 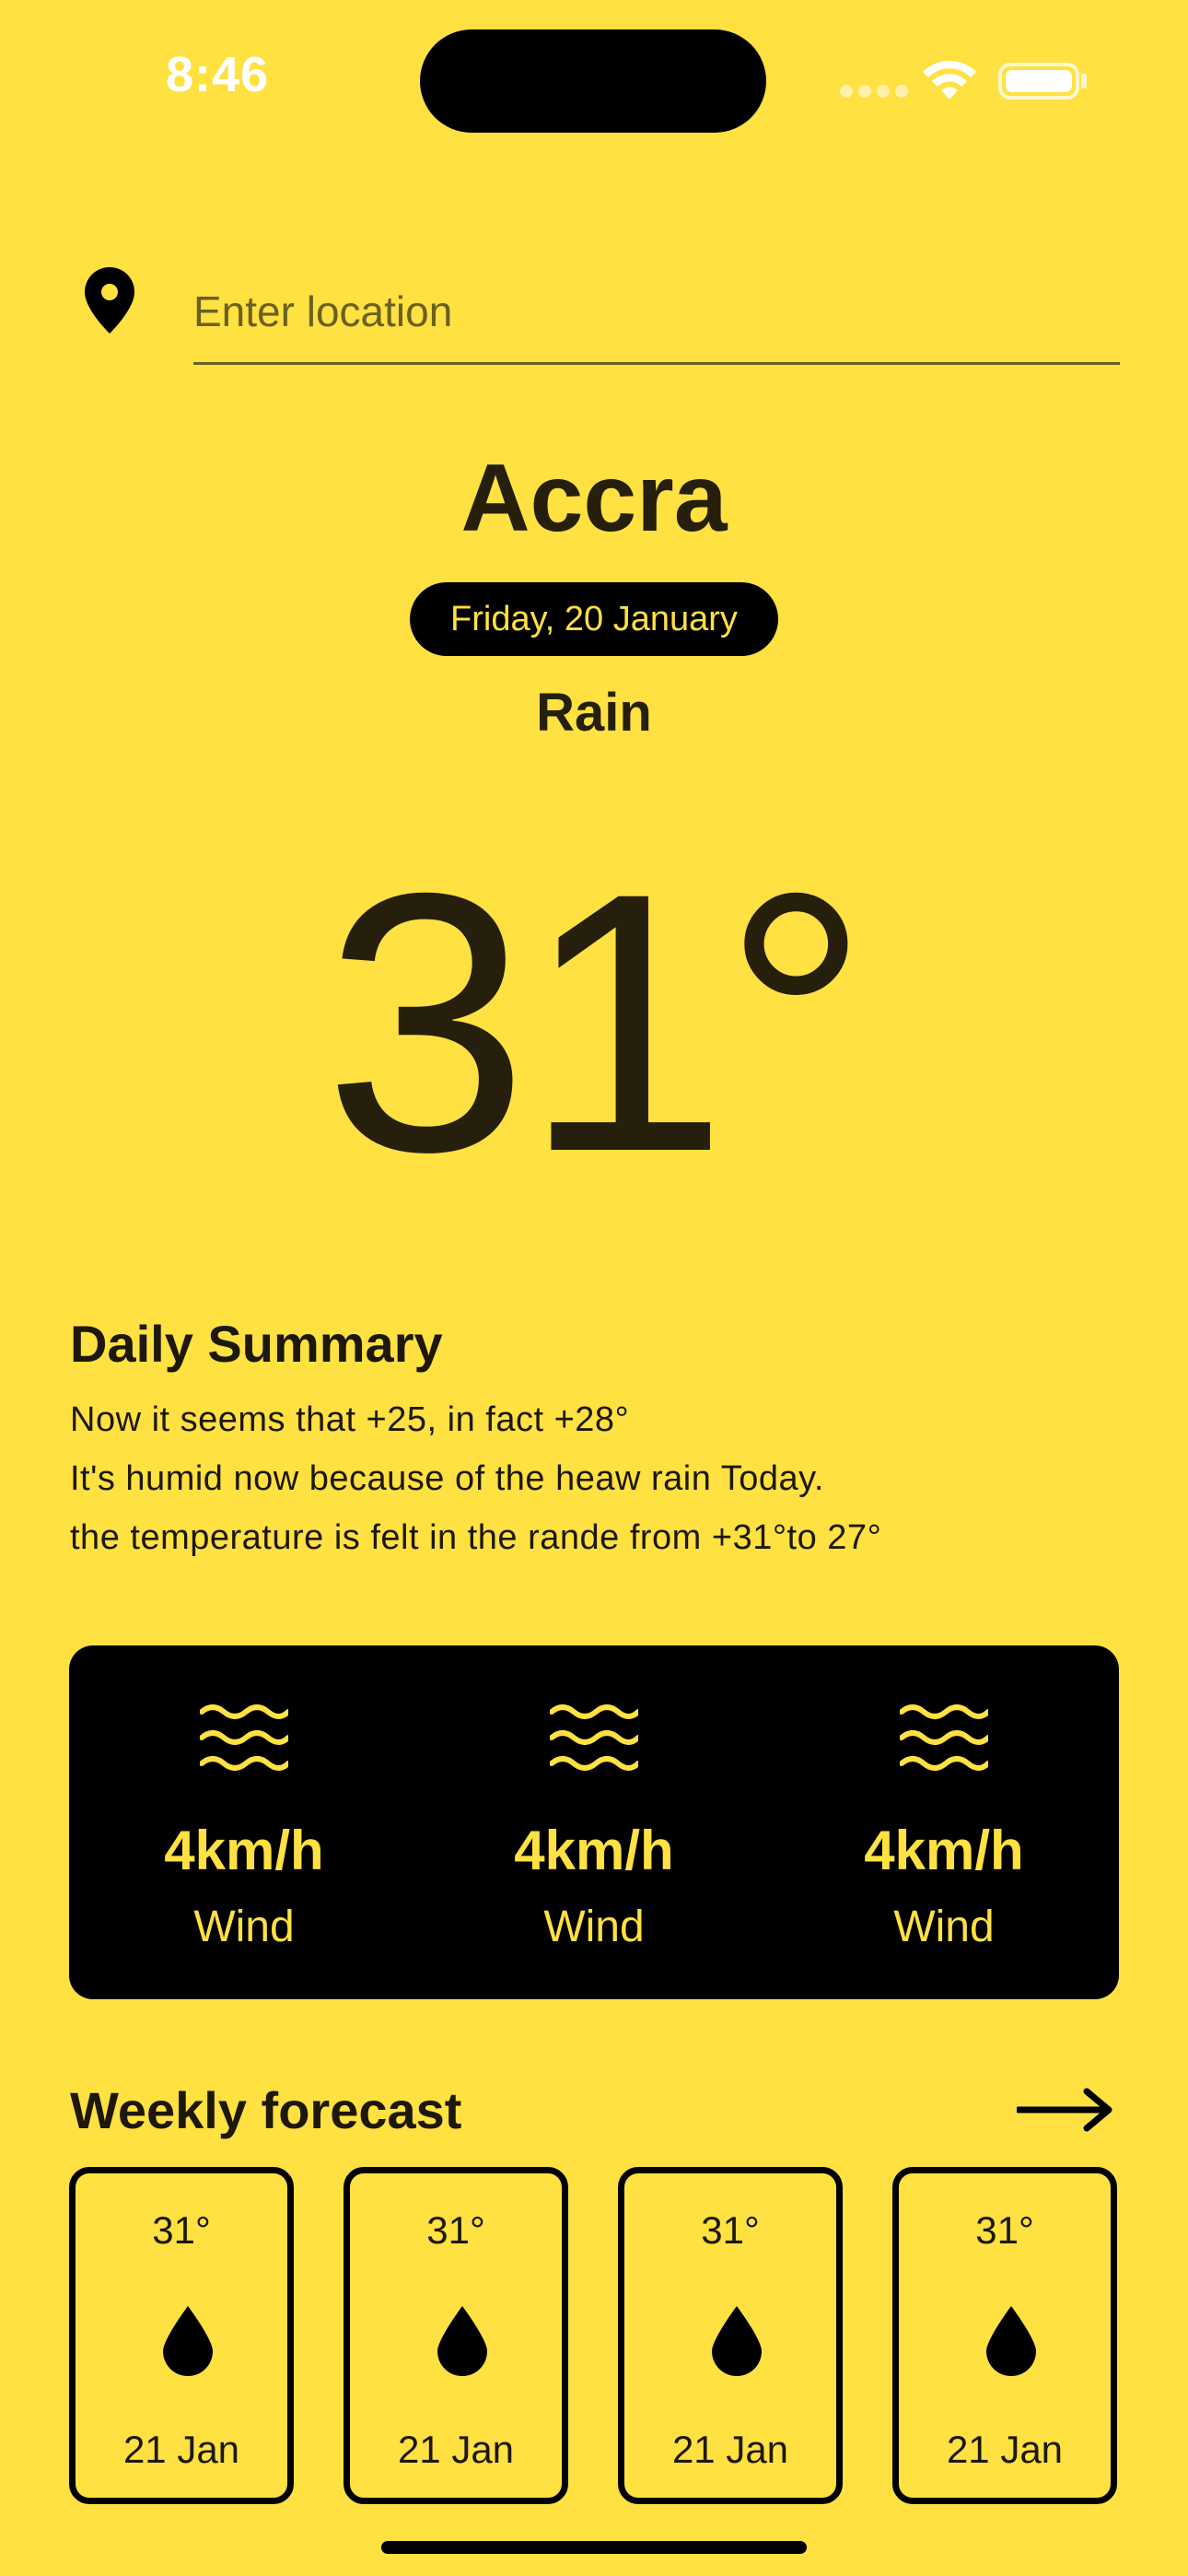 I want to click on location-pin-icon, so click(x=109, y=300).